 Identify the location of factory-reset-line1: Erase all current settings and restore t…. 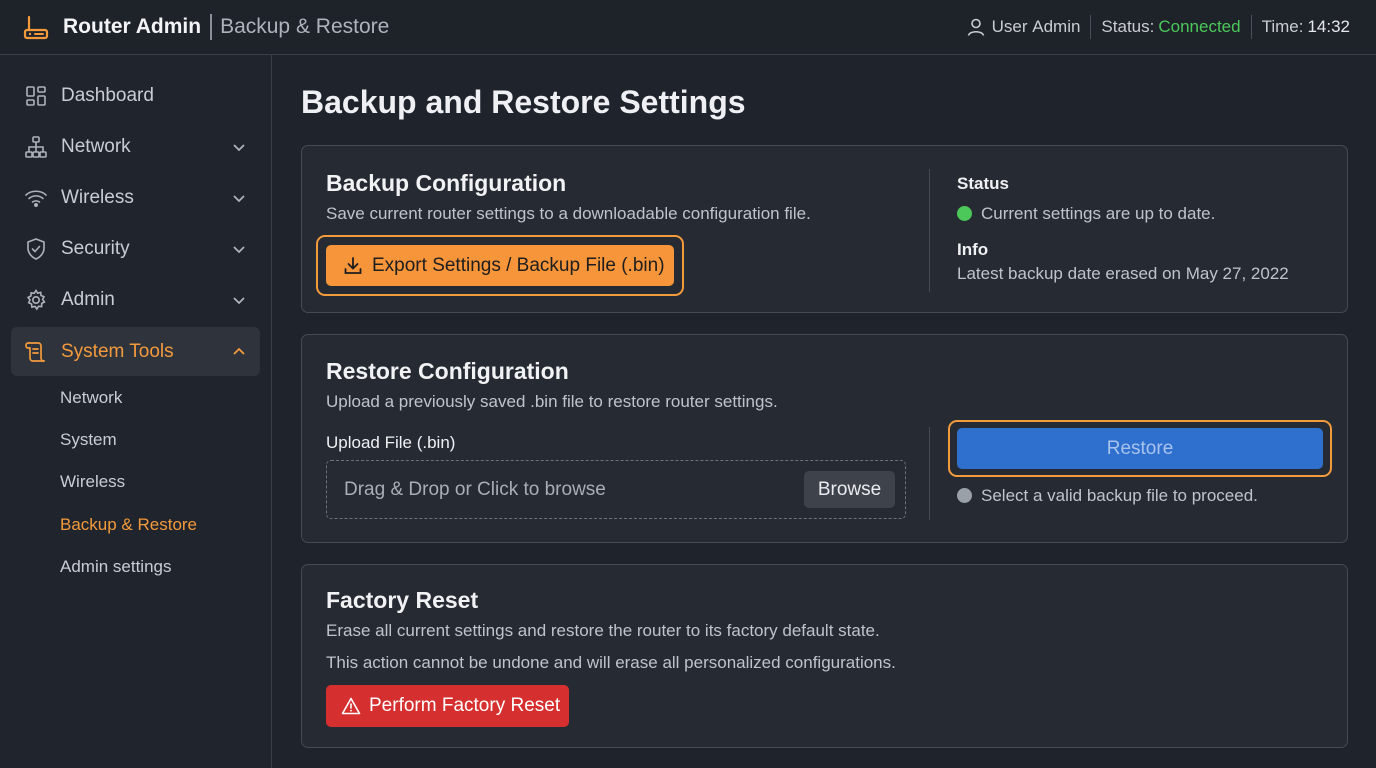
(603, 630).